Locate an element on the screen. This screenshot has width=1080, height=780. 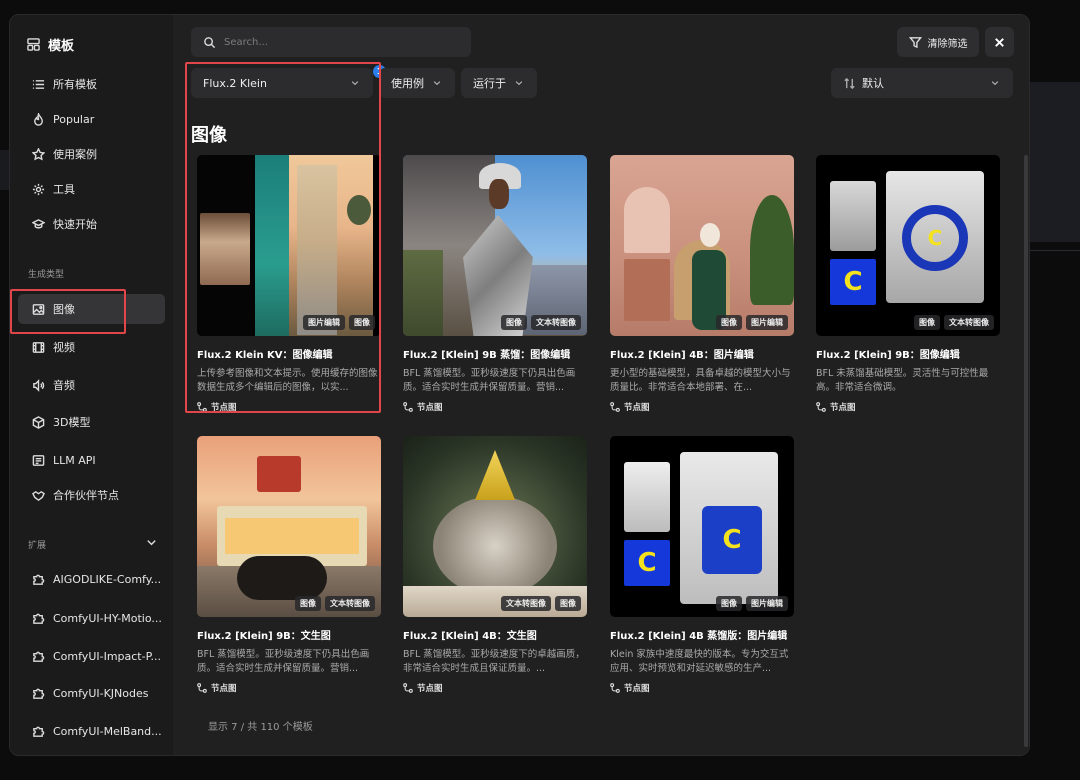
sidebar-item-popular: Popular is located at coordinates (91, 119).